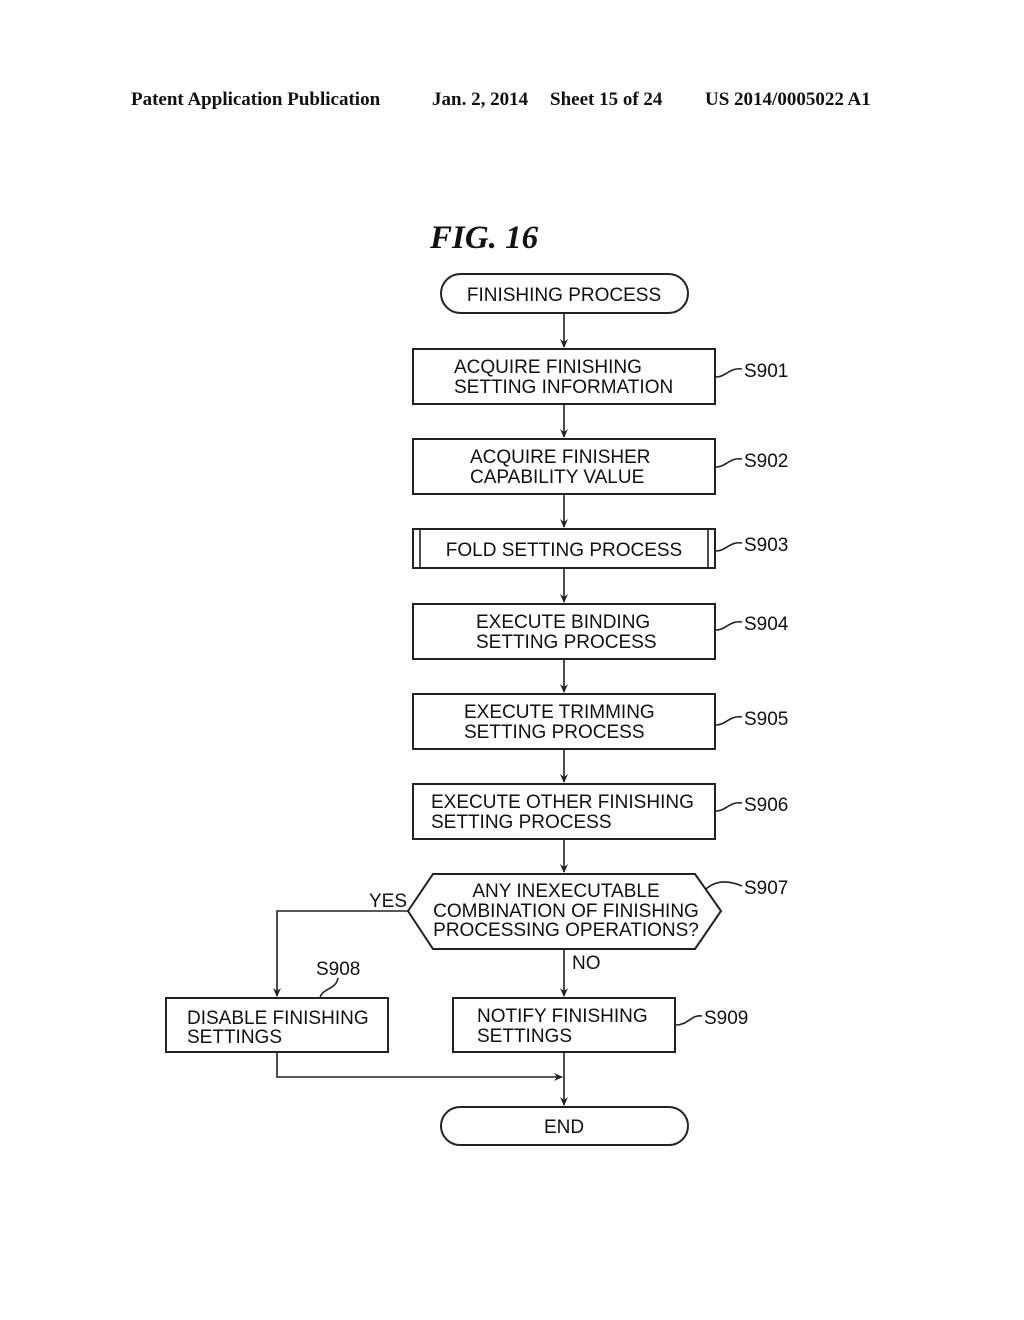 The image size is (1024, 1320). Describe the element at coordinates (729, 625) in the screenshot. I see `leader-s904` at that location.